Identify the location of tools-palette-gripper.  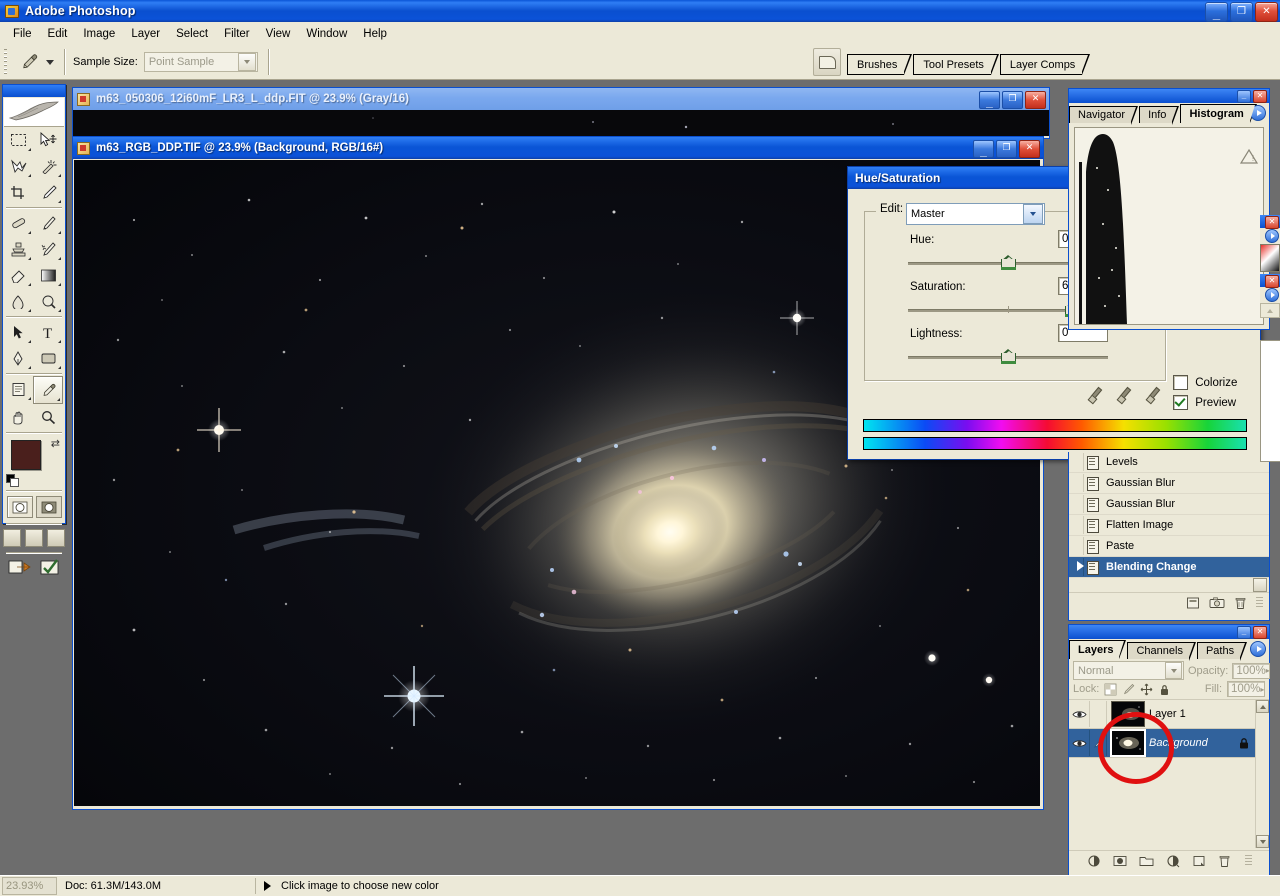
(34, 91).